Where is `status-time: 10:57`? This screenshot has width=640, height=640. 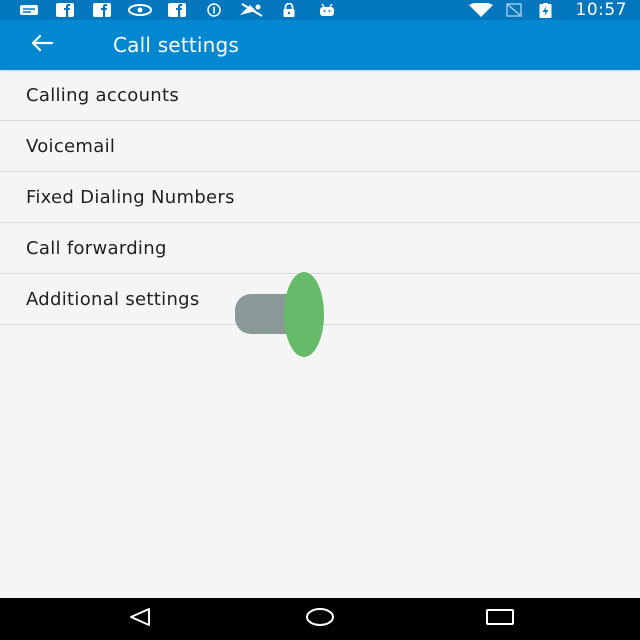
status-time: 10:57 is located at coordinates (601, 10).